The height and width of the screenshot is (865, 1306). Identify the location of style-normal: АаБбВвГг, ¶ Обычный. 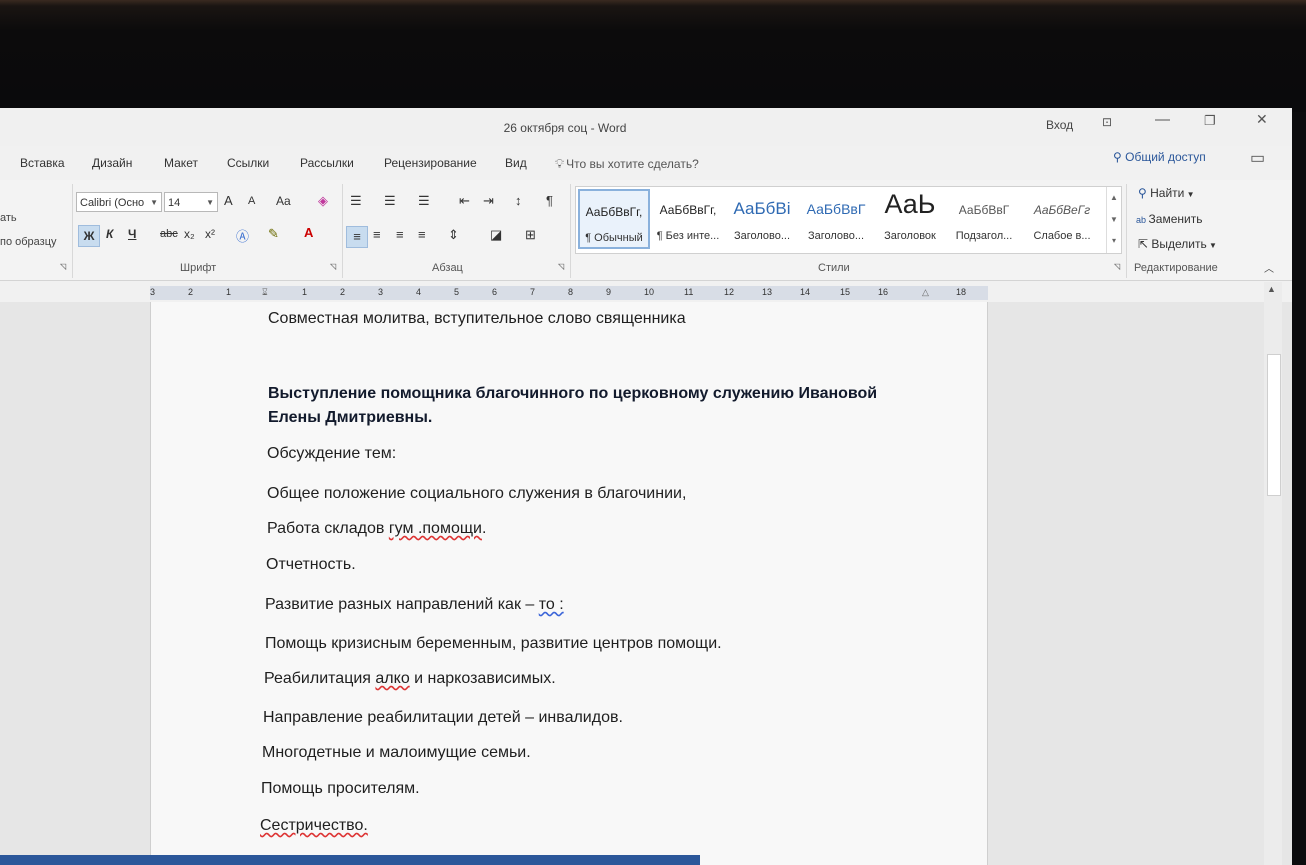
(614, 219).